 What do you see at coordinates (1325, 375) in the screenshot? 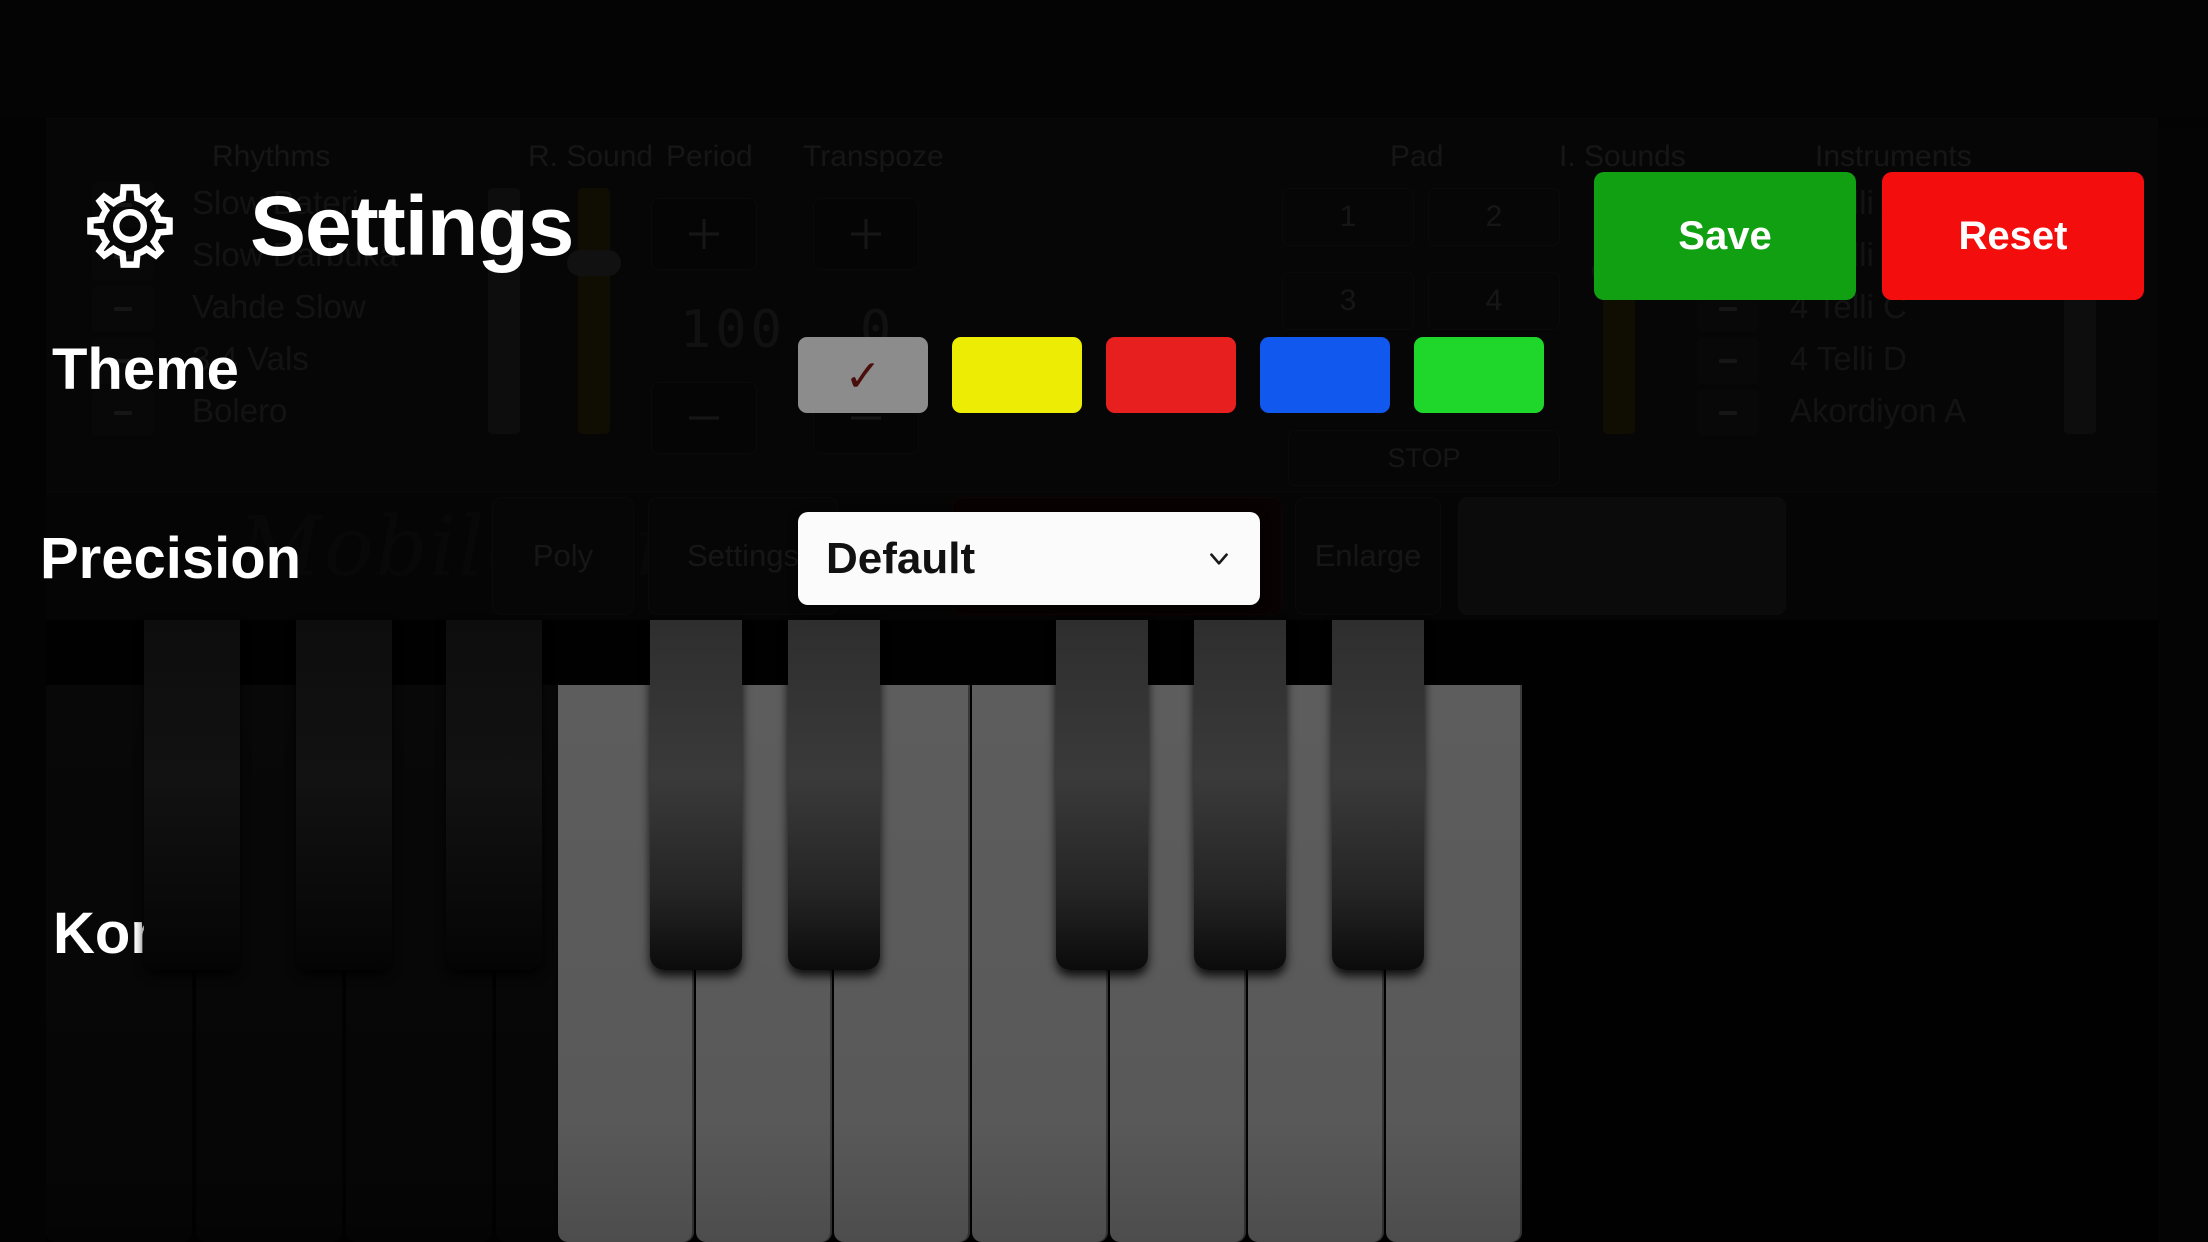
I see `theme-swatch-blue` at bounding box center [1325, 375].